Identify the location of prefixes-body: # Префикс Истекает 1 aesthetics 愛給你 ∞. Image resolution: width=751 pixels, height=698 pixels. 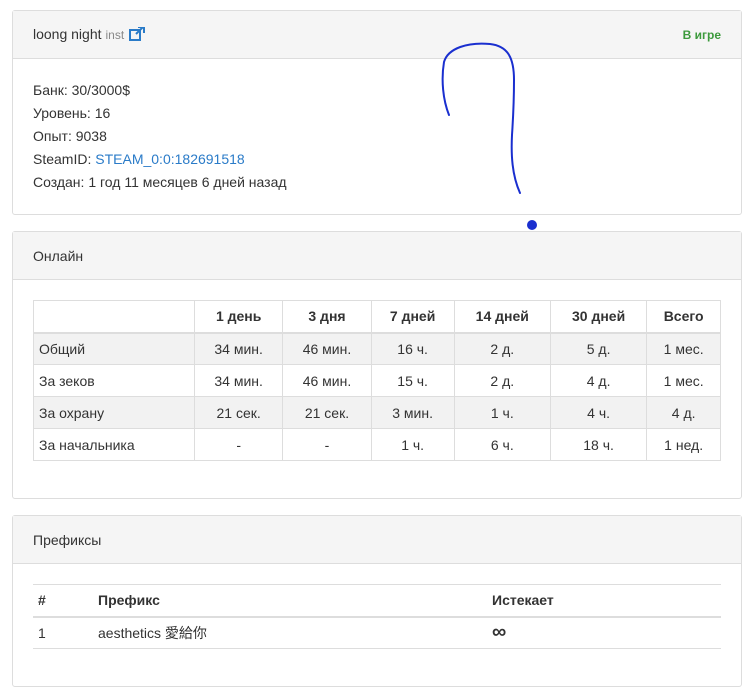
(377, 613).